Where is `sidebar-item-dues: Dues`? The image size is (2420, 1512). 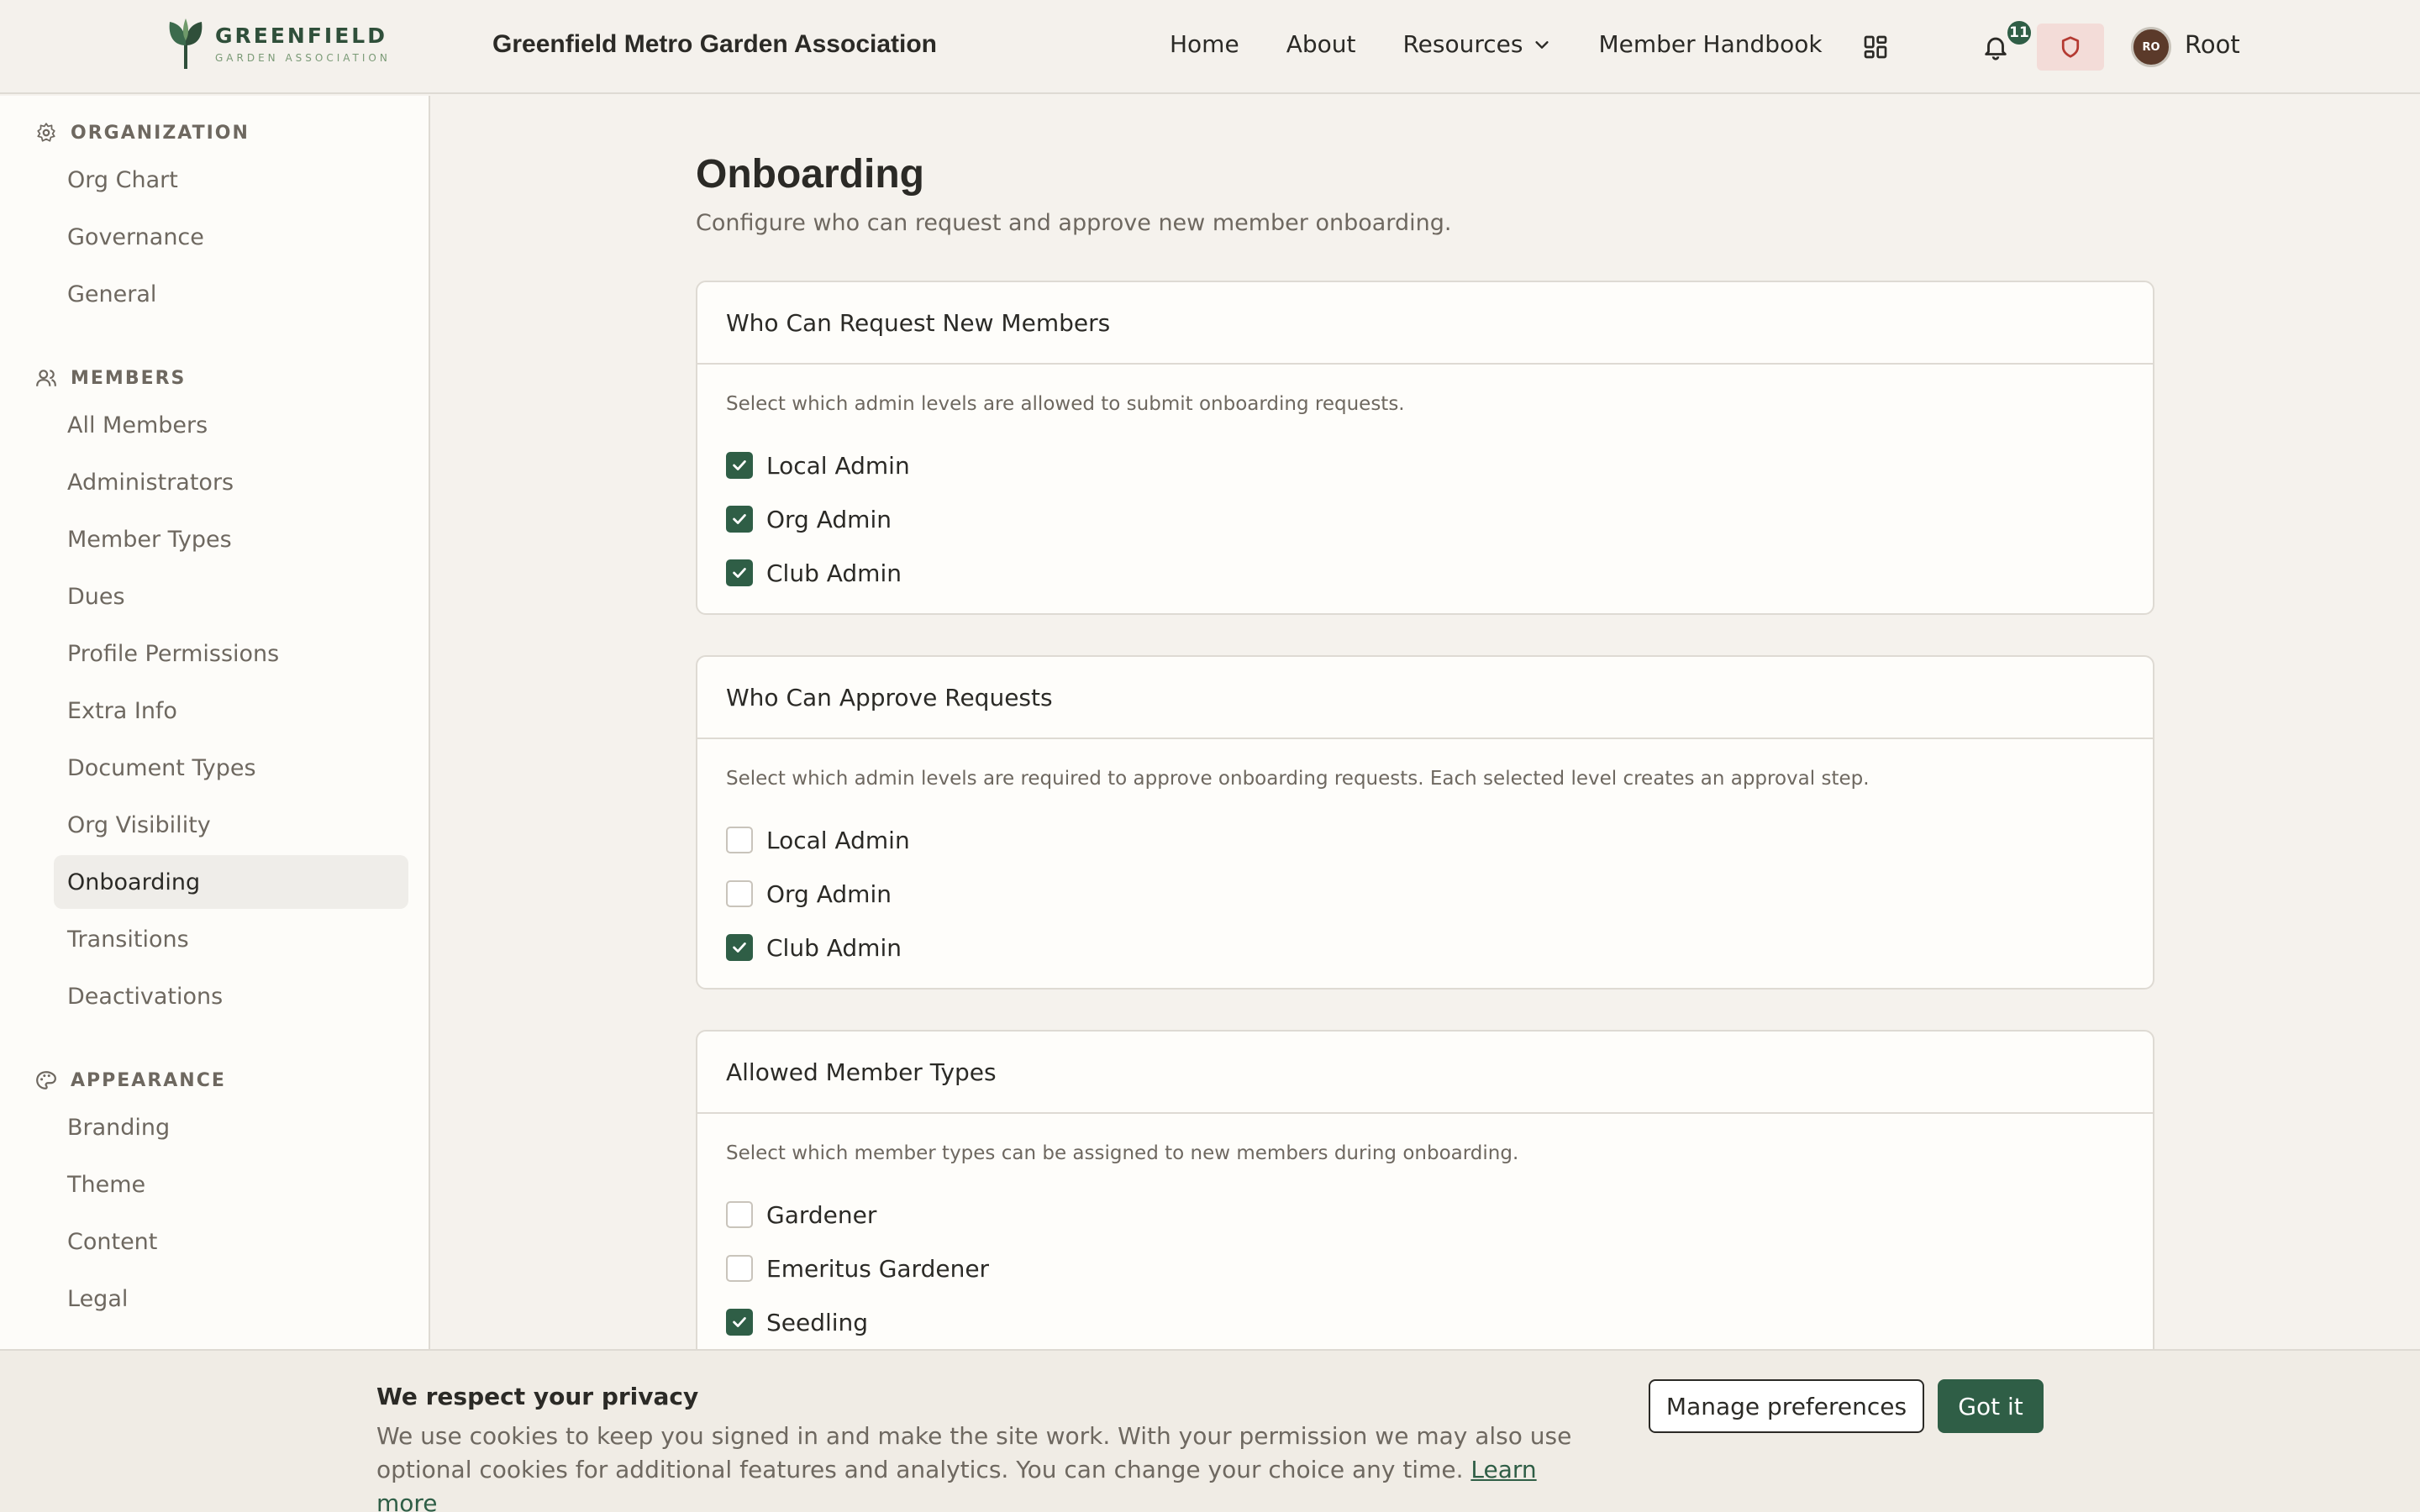 sidebar-item-dues: Dues is located at coordinates (231, 596).